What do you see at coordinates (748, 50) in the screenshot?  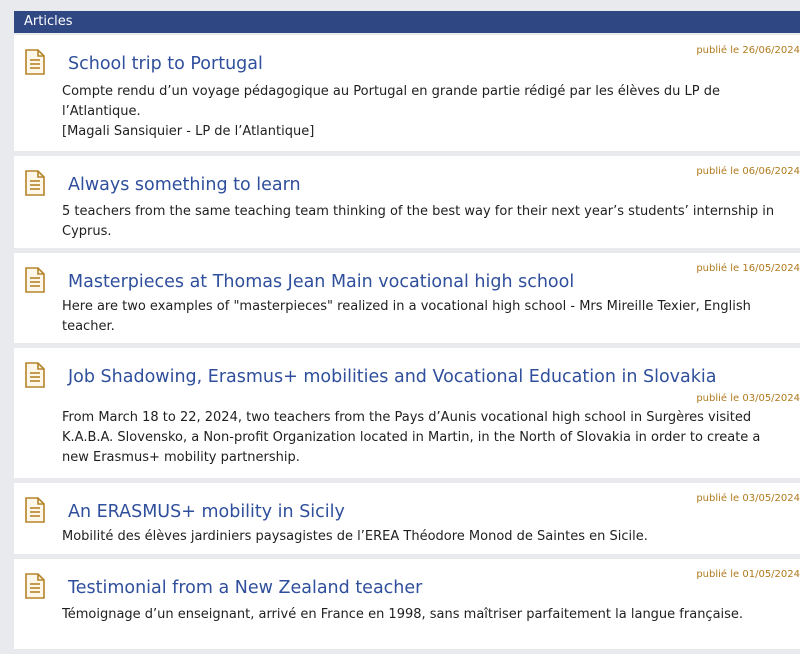 I see `publish-date: publié le 26/06/2024` at bounding box center [748, 50].